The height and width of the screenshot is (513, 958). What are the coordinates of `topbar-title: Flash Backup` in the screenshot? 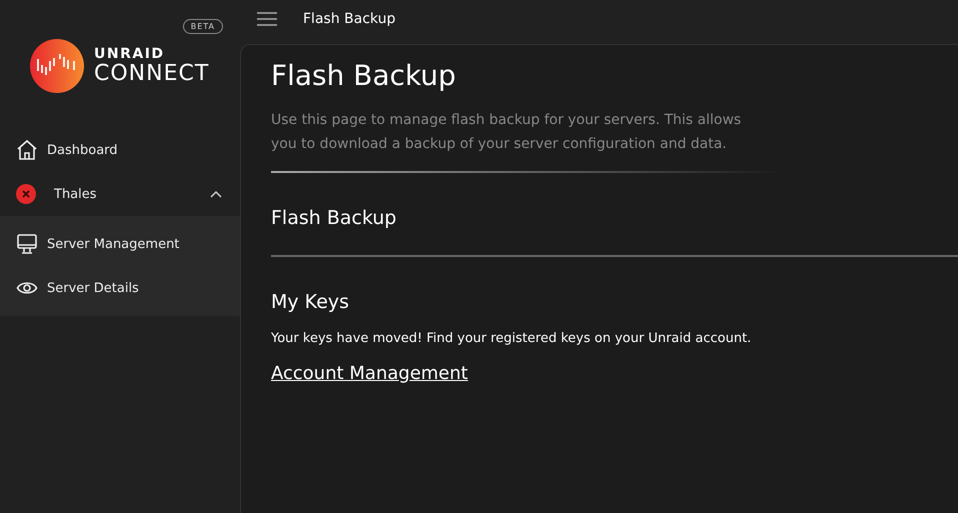 It's located at (349, 19).